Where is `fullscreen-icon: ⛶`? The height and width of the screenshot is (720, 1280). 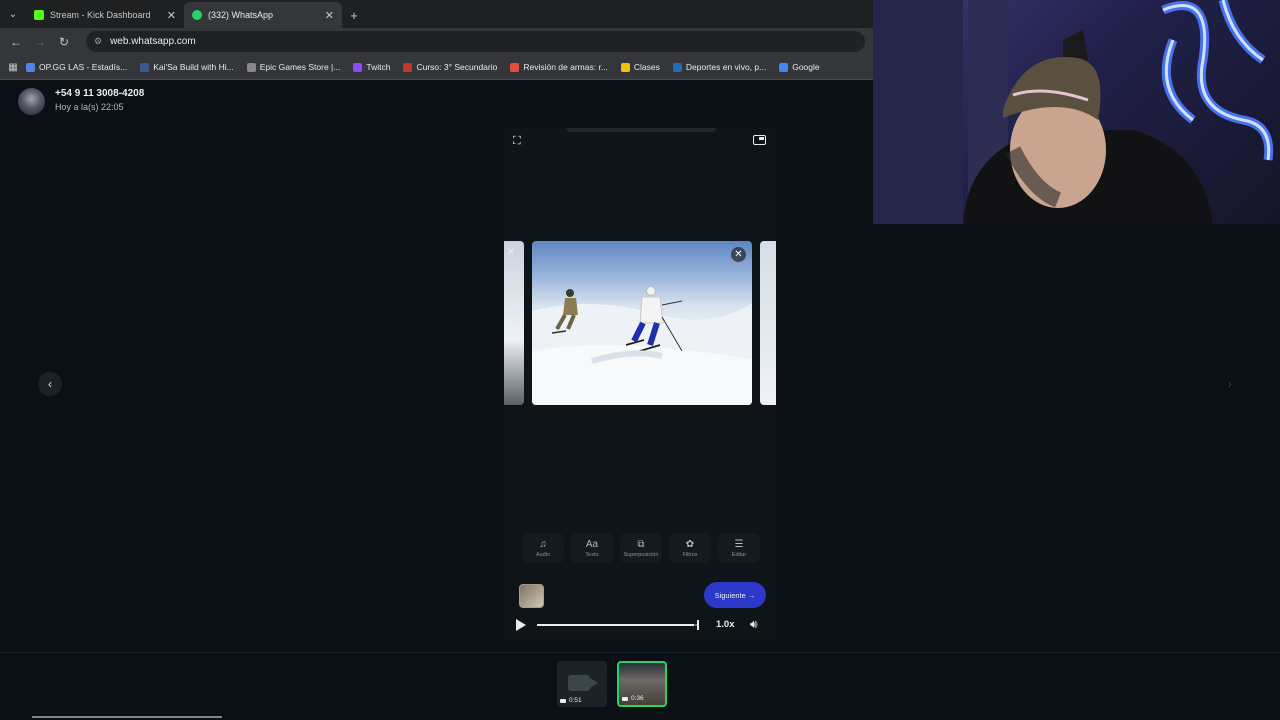
fullscreen-icon: ⛶ is located at coordinates (519, 141).